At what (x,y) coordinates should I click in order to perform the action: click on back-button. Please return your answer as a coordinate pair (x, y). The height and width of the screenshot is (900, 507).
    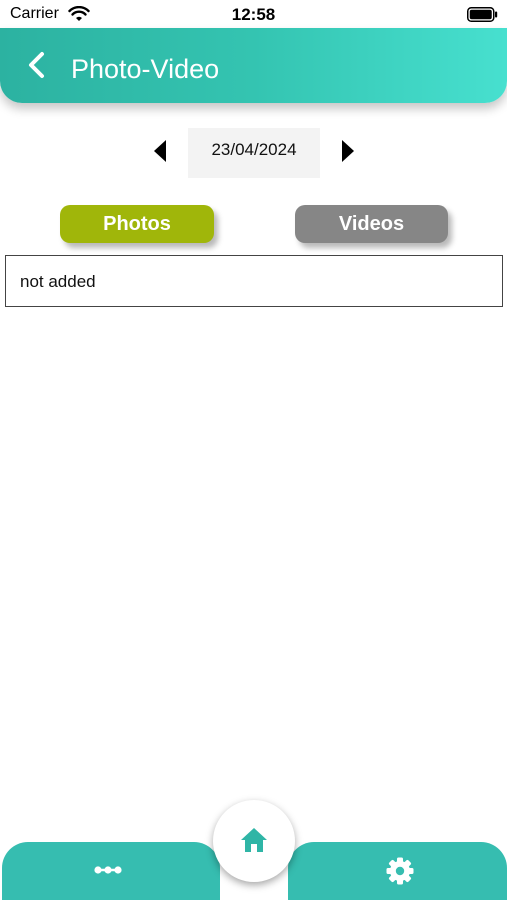
    Looking at the image, I should click on (37, 64).